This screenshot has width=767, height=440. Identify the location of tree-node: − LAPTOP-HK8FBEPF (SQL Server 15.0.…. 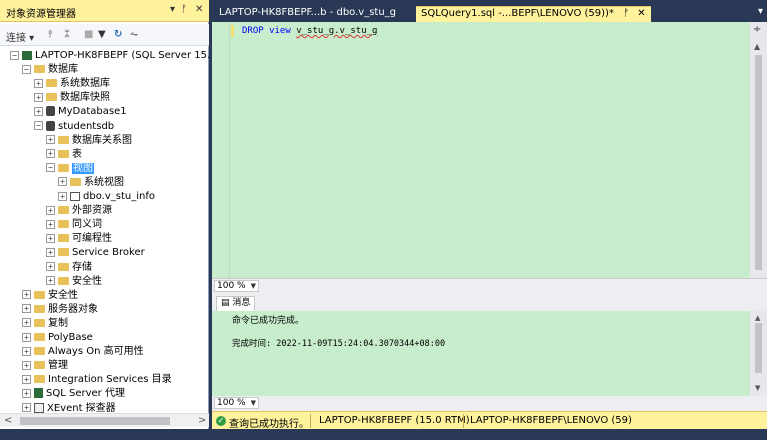
(109, 56).